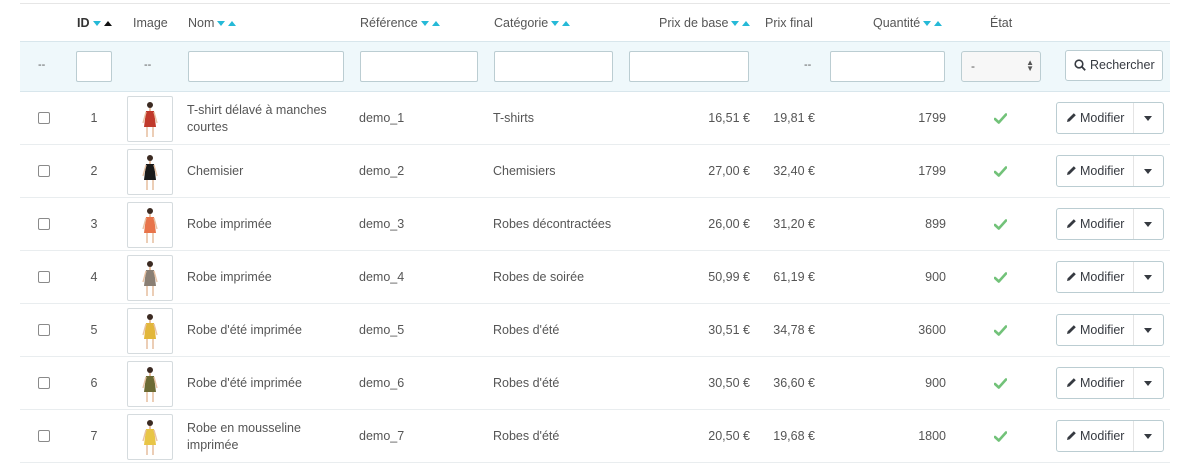  I want to click on search-button-label: Rechercher, so click(1122, 65).